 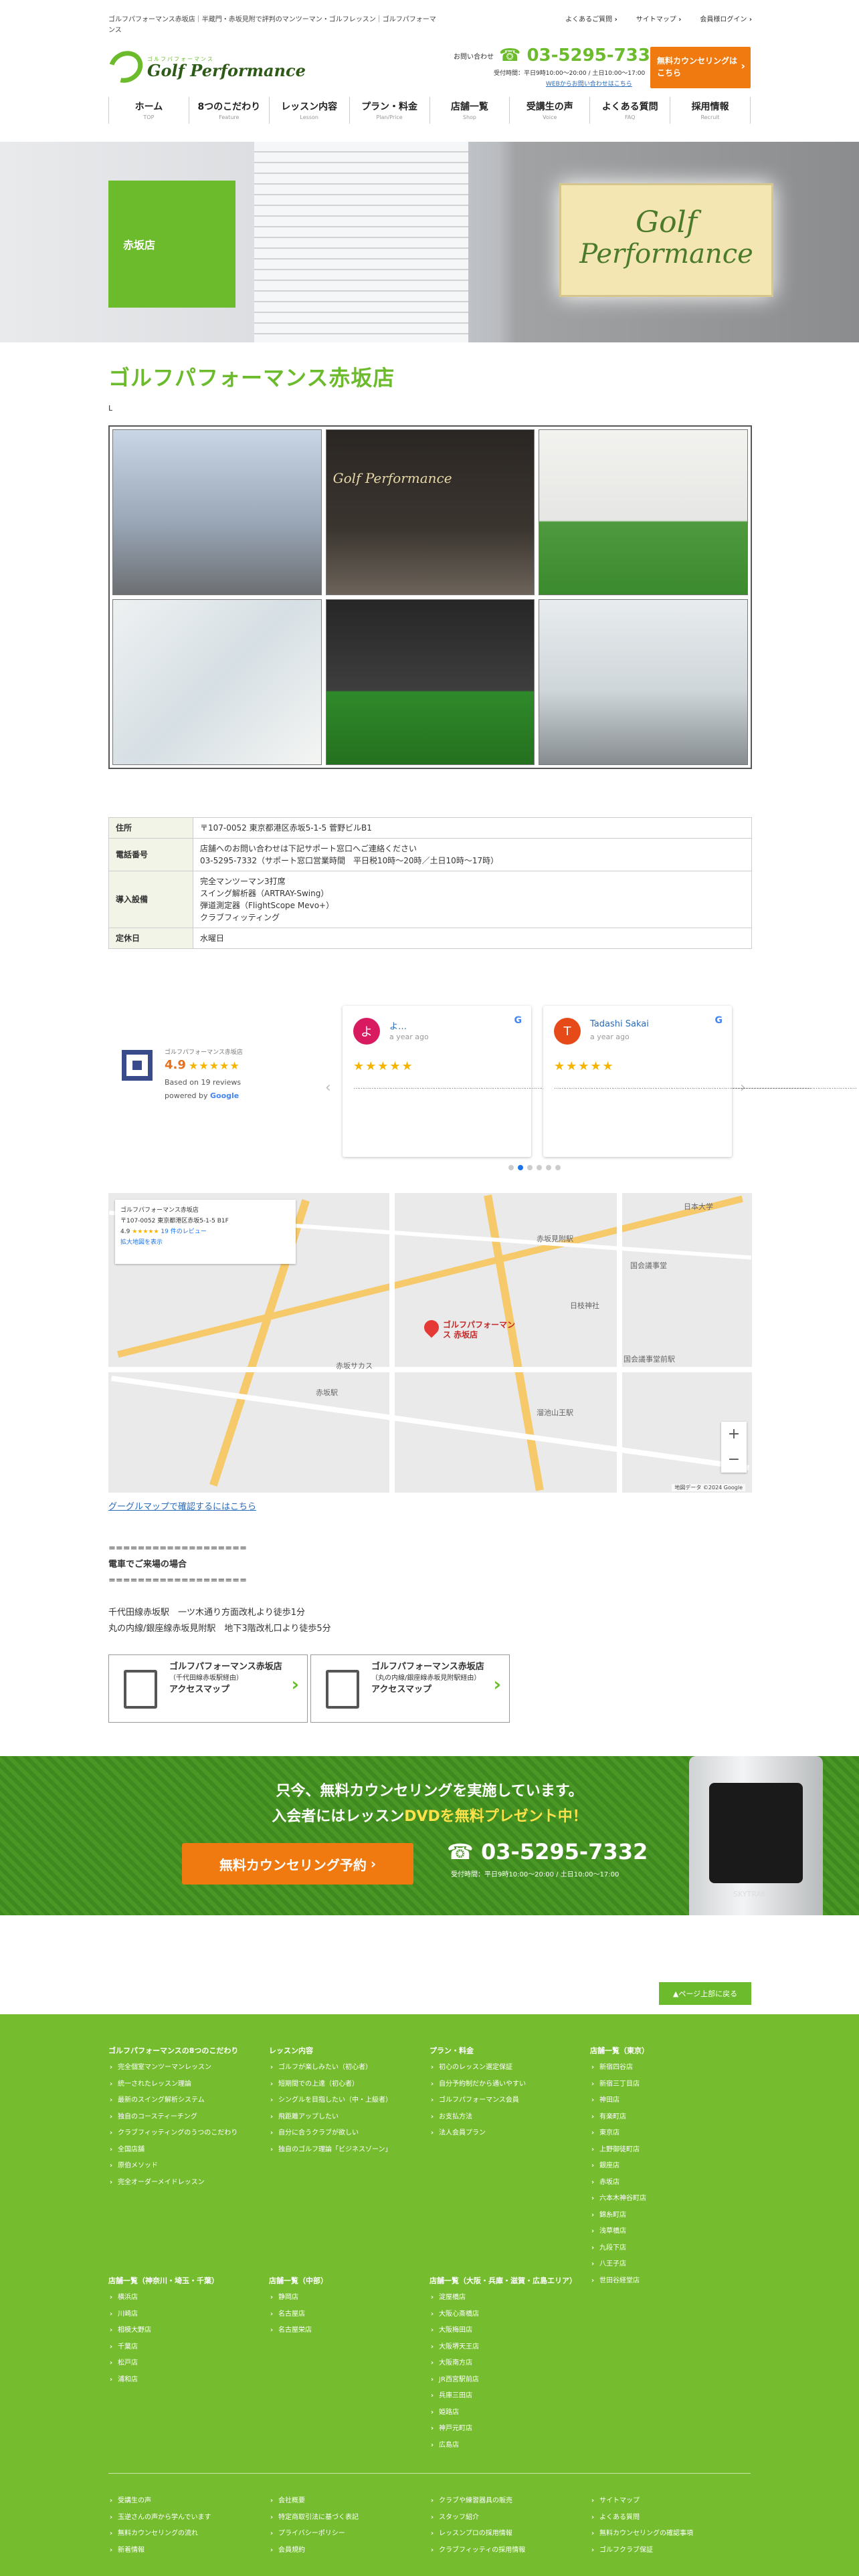 I want to click on footer-link: 短期間での上達（初心者）, so click(x=346, y=2084).